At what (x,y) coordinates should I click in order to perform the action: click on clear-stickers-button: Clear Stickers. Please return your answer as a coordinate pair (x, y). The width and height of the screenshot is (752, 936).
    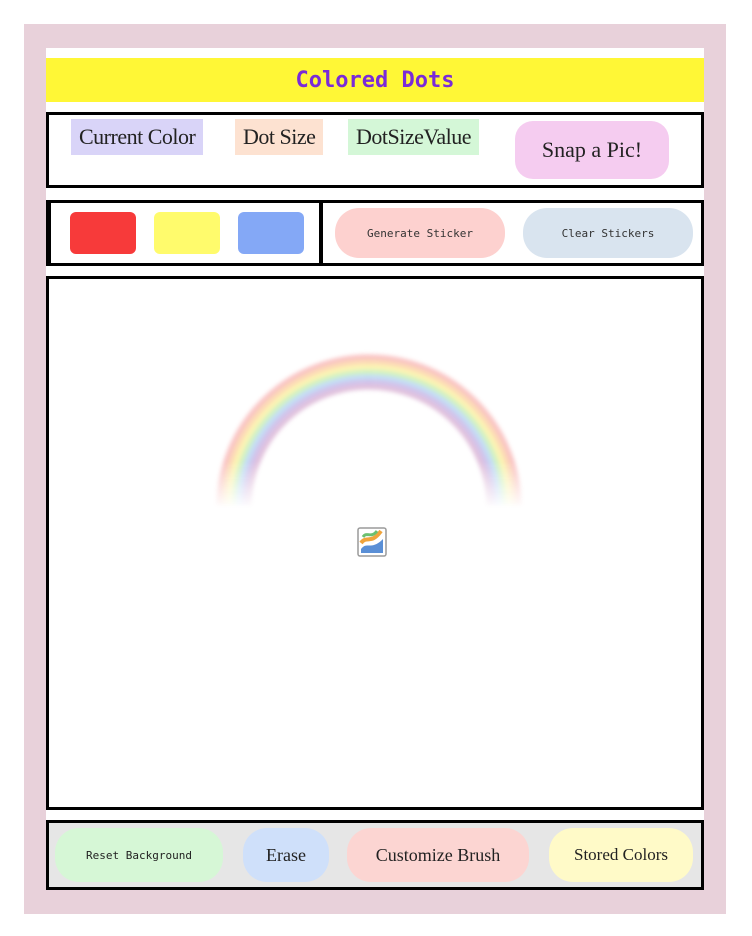
    Looking at the image, I should click on (608, 233).